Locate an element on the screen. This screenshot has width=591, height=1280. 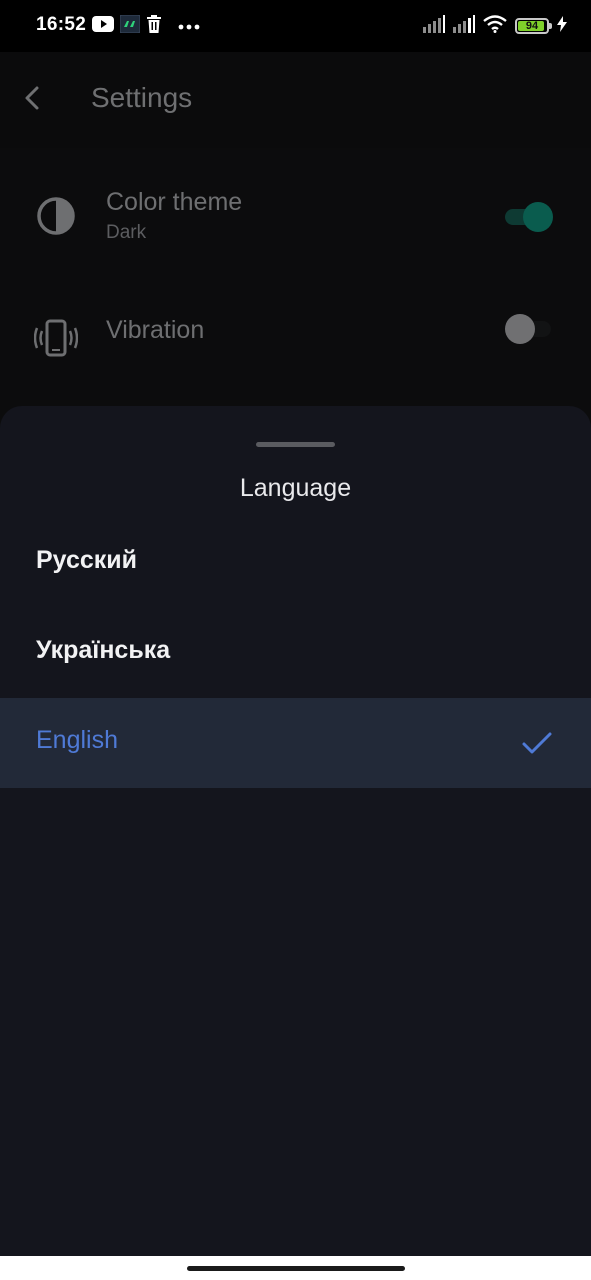
app-bar: Settings is located at coordinates (295, 100).